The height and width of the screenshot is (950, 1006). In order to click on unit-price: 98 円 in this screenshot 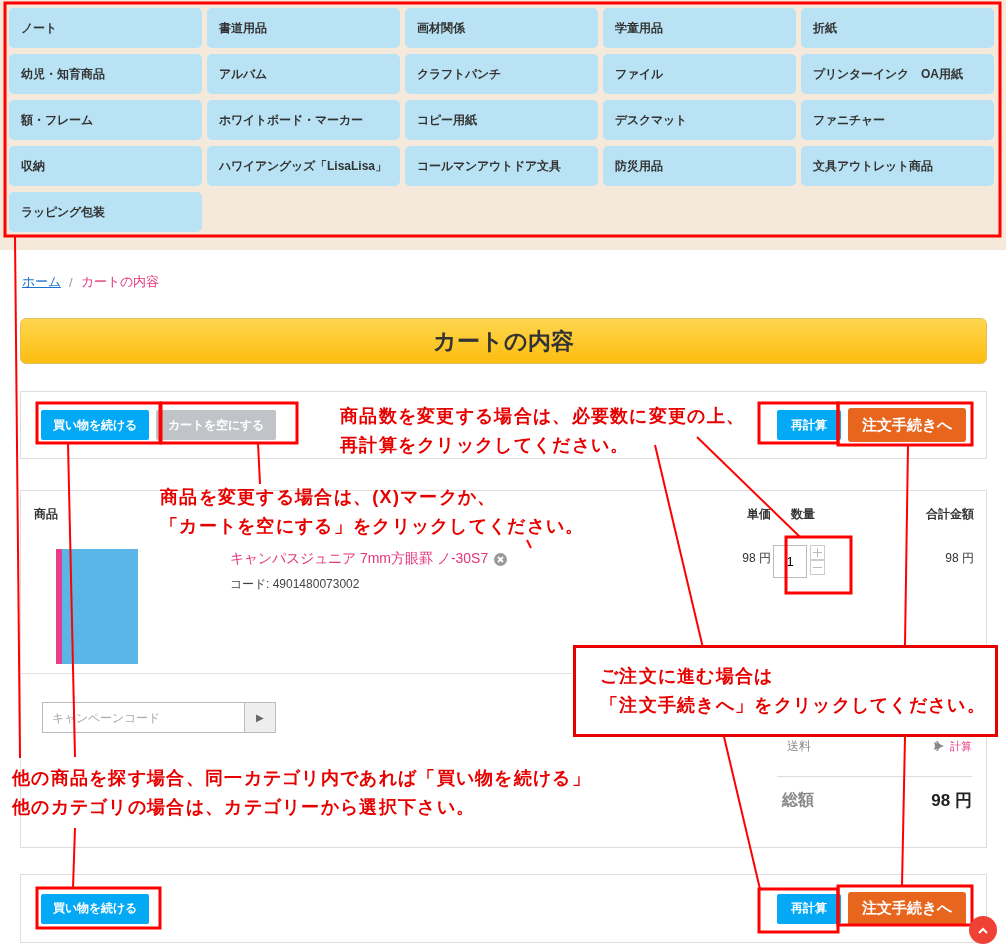, I will do `click(756, 558)`.